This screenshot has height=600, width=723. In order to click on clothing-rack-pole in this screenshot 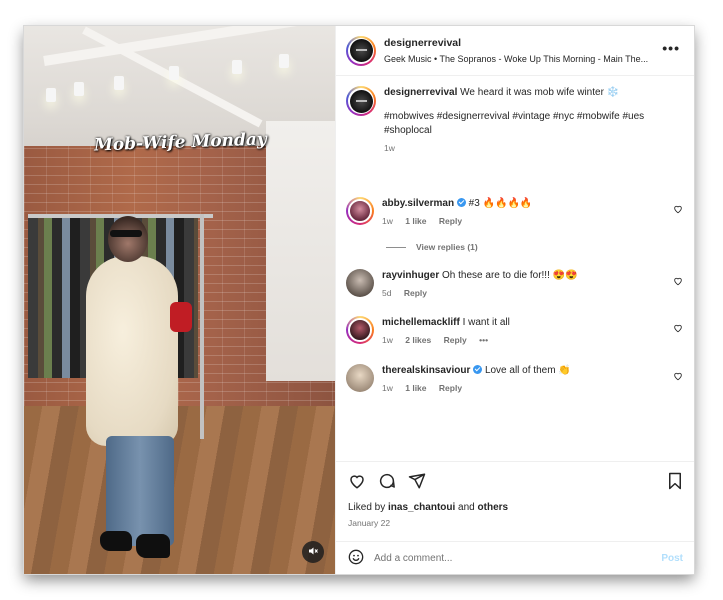, I will do `click(202, 326)`.